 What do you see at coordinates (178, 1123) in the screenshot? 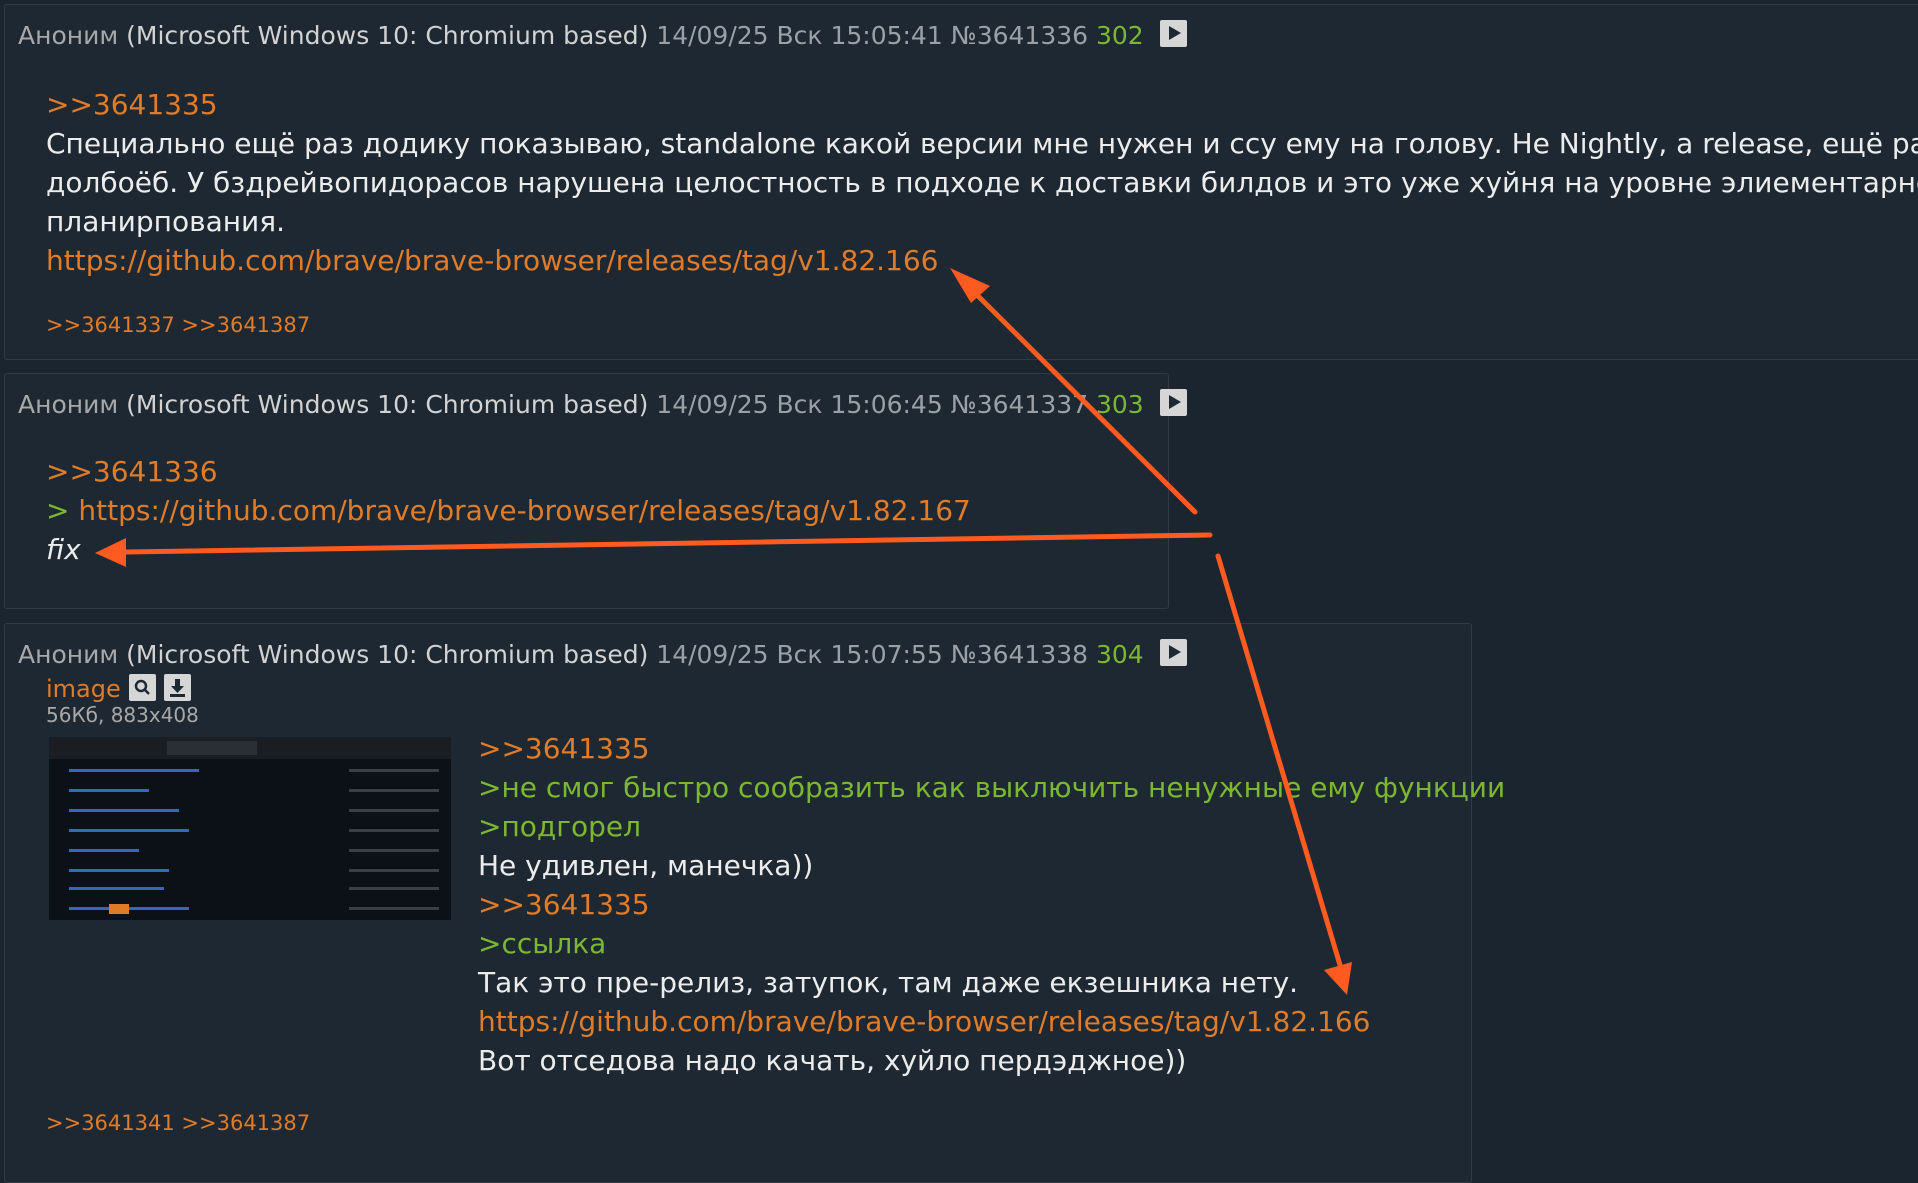
I see `post-replies: >>3641341 >>3641387` at bounding box center [178, 1123].